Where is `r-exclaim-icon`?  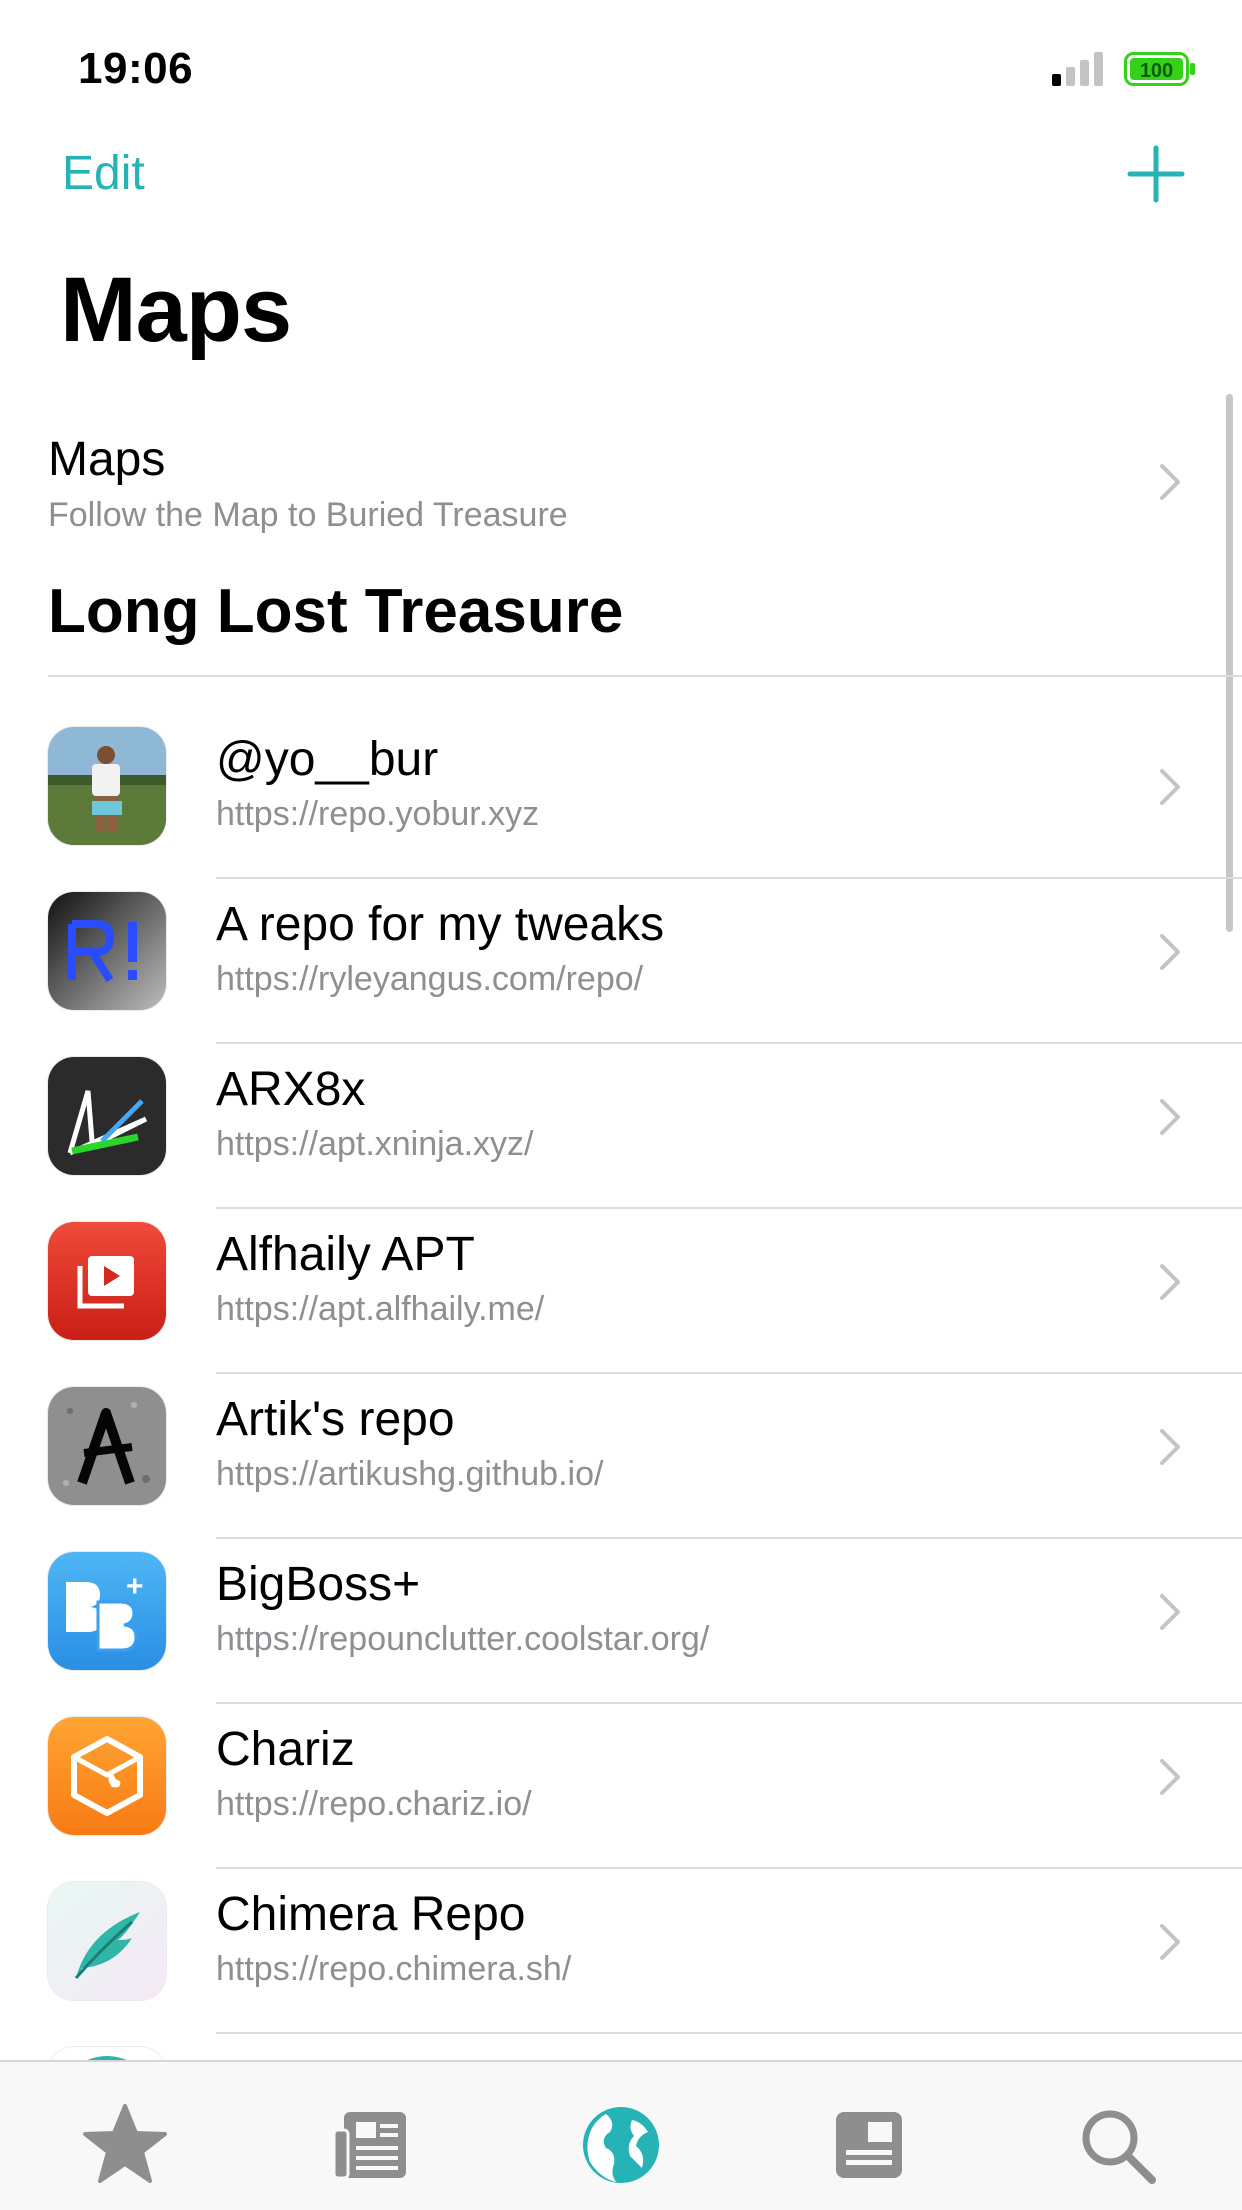
r-exclaim-icon is located at coordinates (107, 951).